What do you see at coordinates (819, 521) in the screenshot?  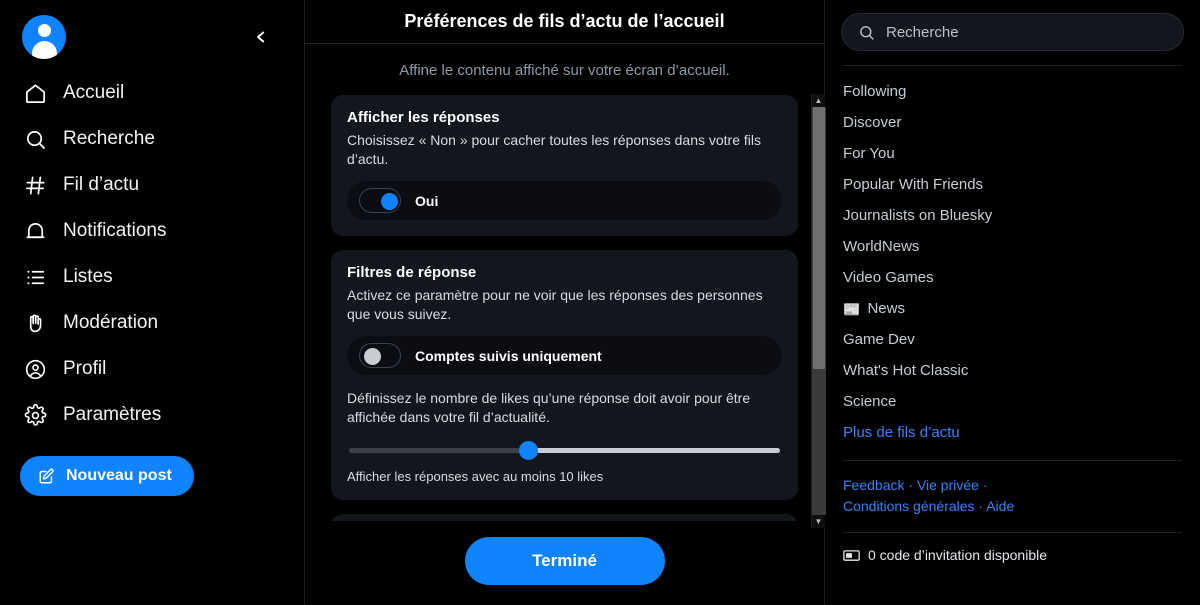 I see `scrollbar-down-arrow-icon: ▼` at bounding box center [819, 521].